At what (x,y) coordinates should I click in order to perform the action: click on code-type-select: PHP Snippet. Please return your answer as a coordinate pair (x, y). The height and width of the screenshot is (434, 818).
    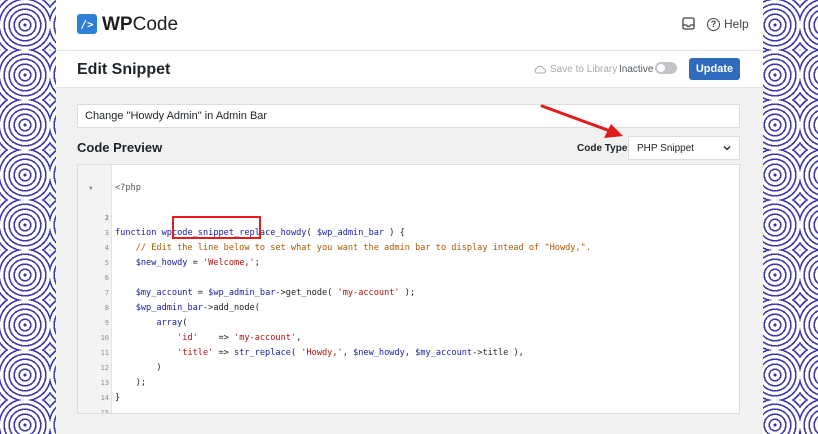
    Looking at the image, I should click on (684, 148).